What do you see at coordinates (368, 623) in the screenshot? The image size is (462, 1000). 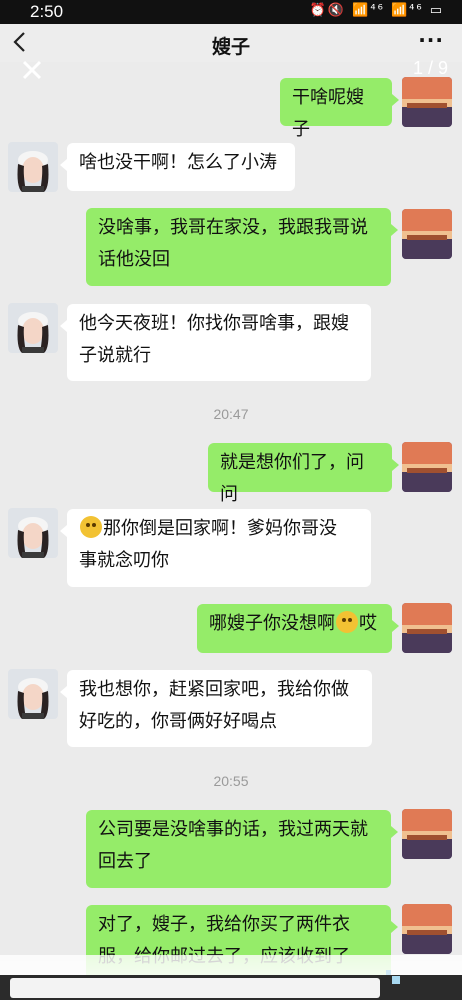 I see `message-text: 哎` at bounding box center [368, 623].